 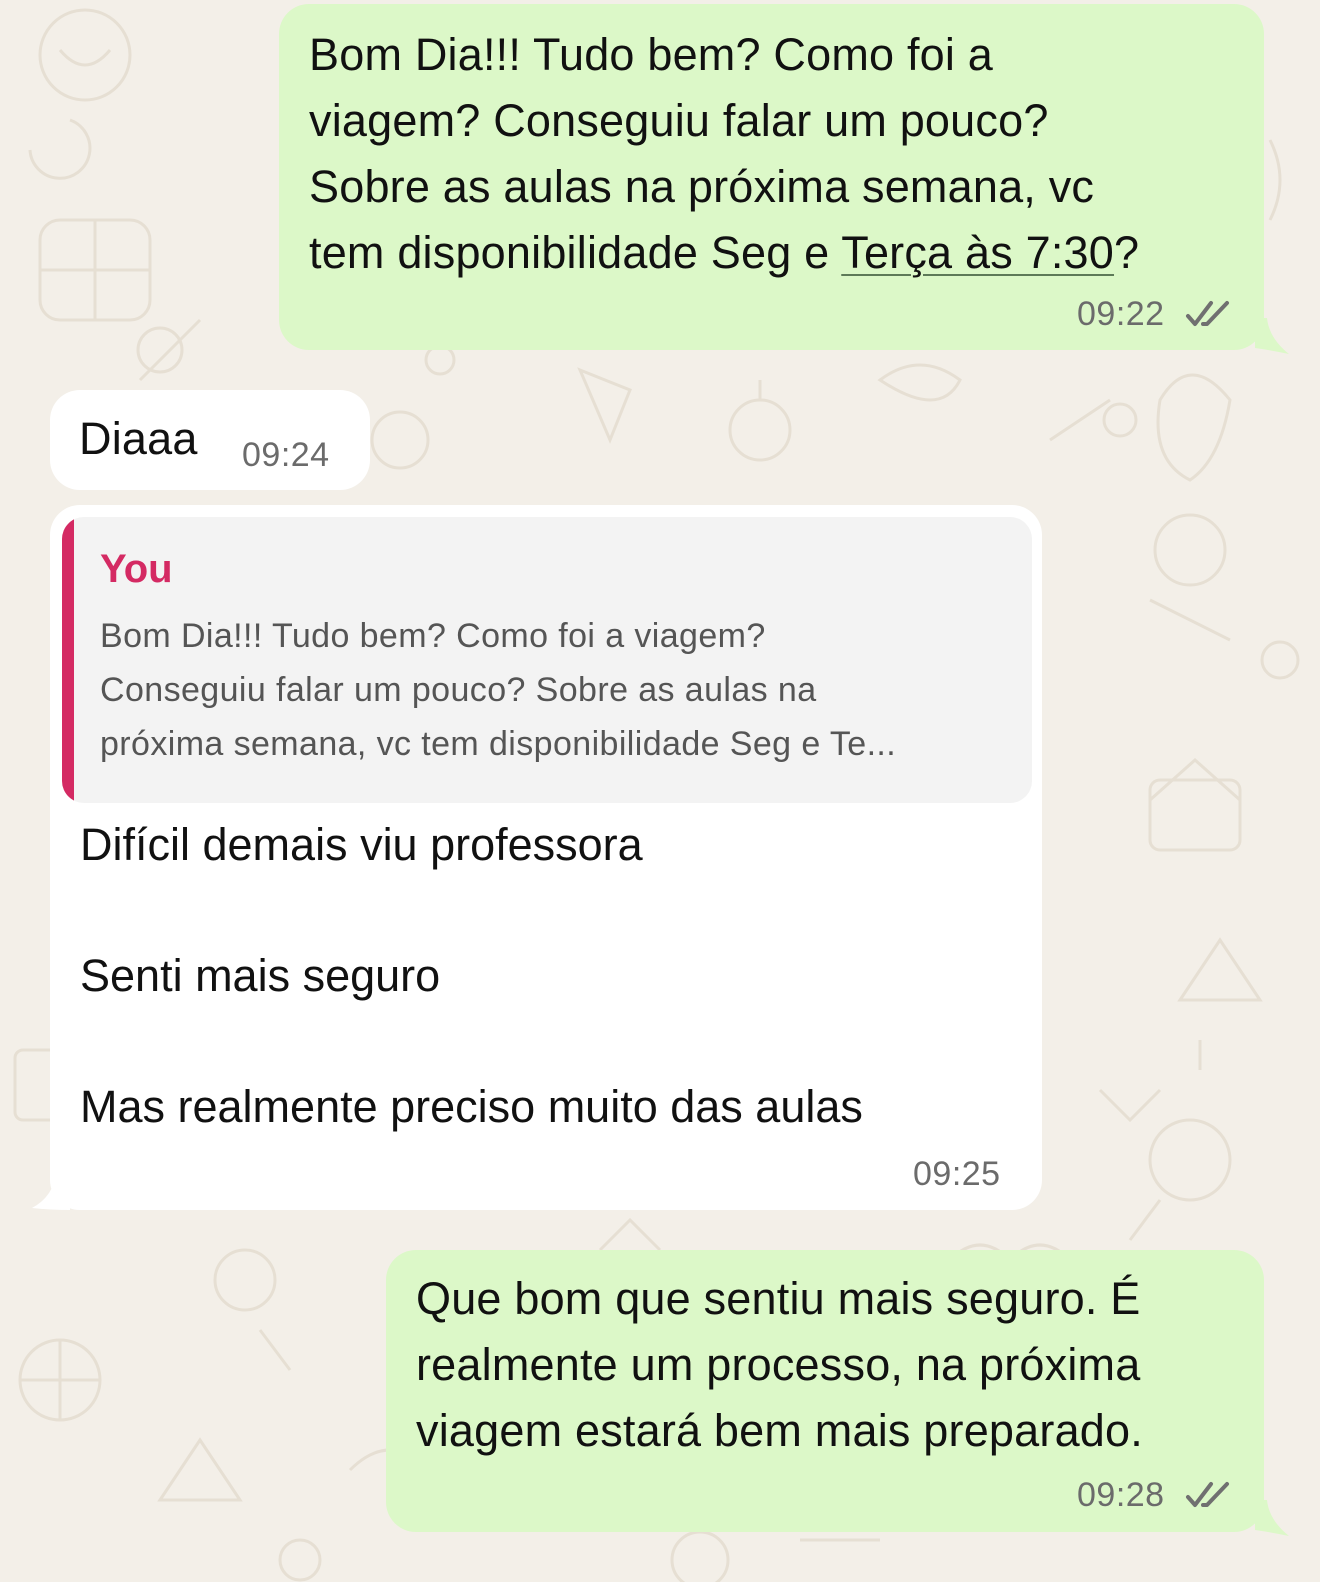 I want to click on message-line: tem disponibilidade Seg e Terça às 7:30?, so click(x=779, y=253).